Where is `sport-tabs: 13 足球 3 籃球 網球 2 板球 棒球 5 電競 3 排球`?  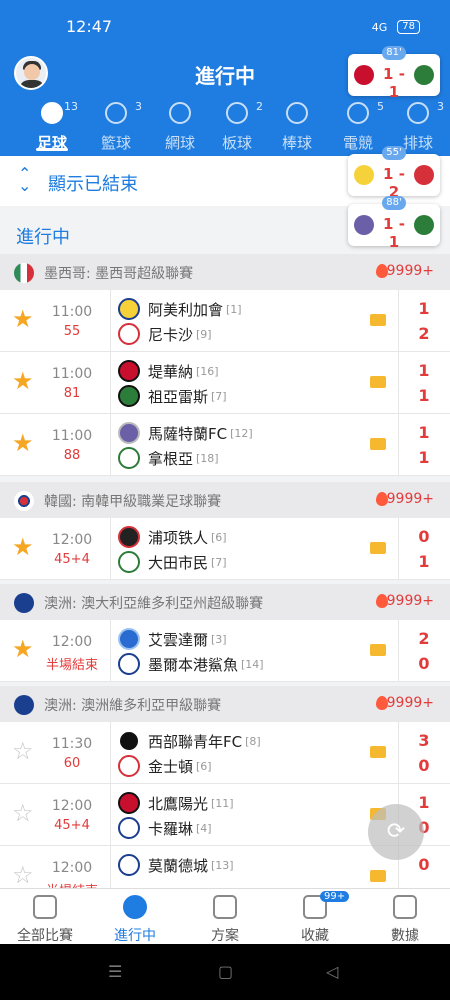 sport-tabs: 13 足球 3 籃球 網球 2 板球 棒球 5 電競 3 排球 is located at coordinates (225, 128).